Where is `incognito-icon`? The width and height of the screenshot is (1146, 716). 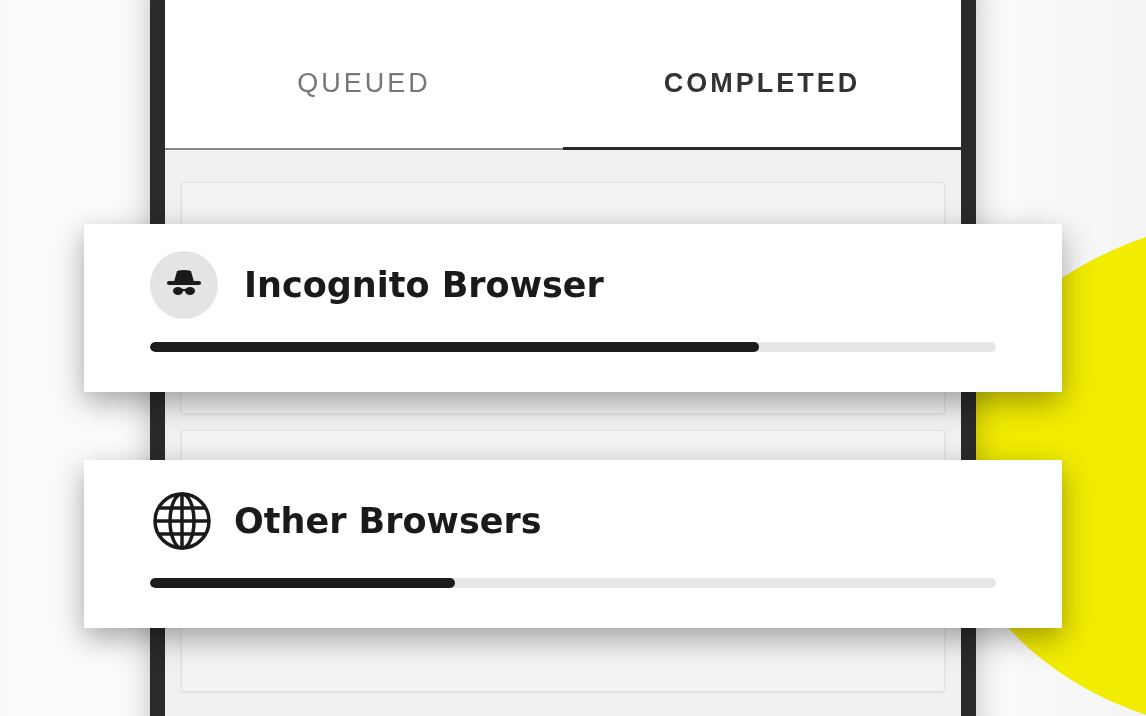 incognito-icon is located at coordinates (184, 285).